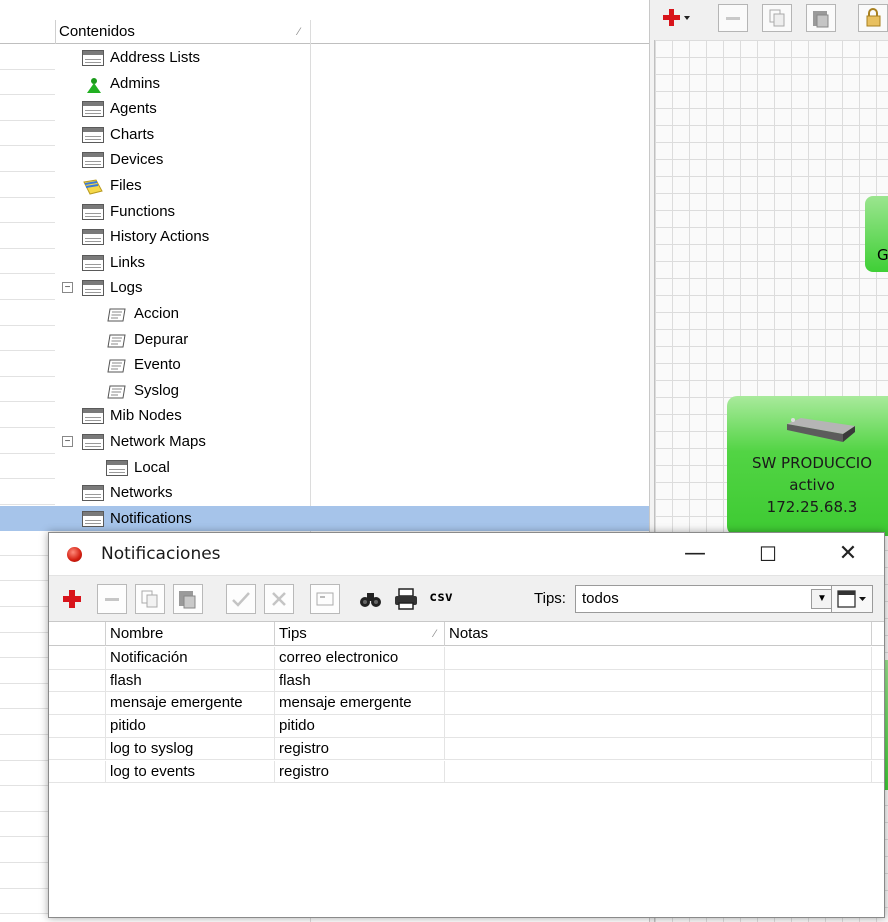  Describe the element at coordinates (441, 599) in the screenshot. I see `csv-export-button: csv` at that location.